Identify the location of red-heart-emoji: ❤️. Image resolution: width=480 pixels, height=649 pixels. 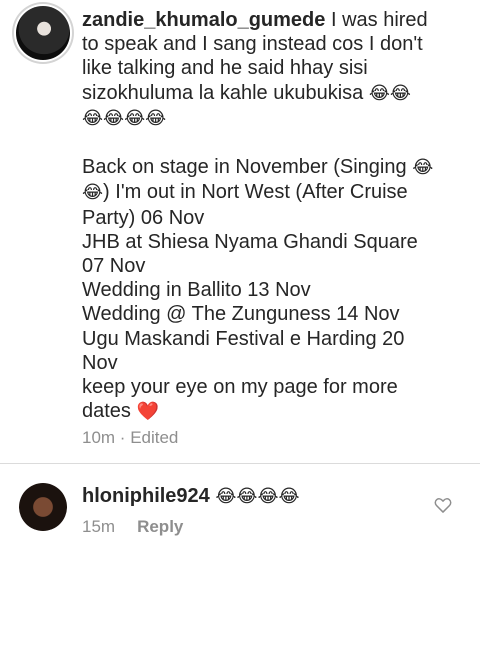
(147, 412).